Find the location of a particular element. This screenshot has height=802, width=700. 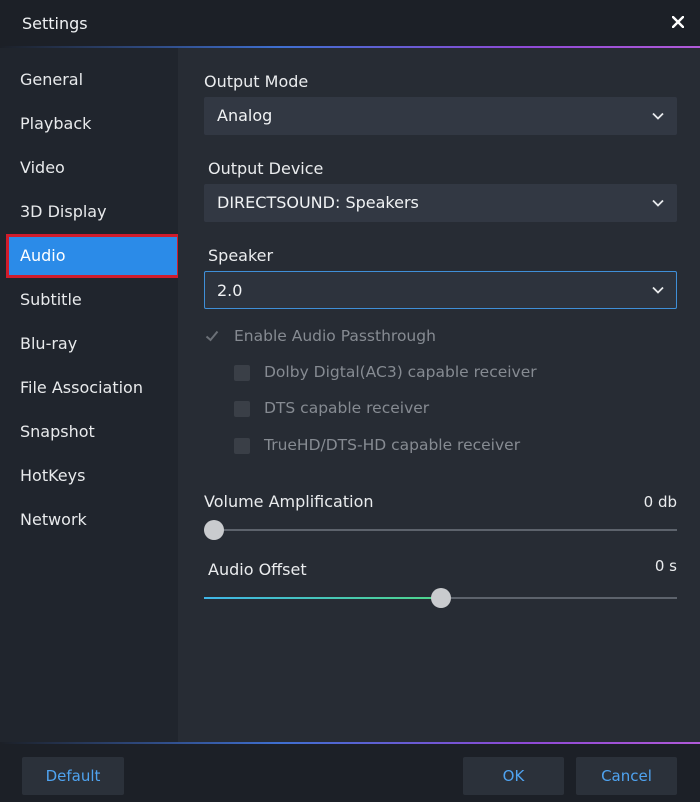

audio-offset-slider-handle is located at coordinates (440, 598).